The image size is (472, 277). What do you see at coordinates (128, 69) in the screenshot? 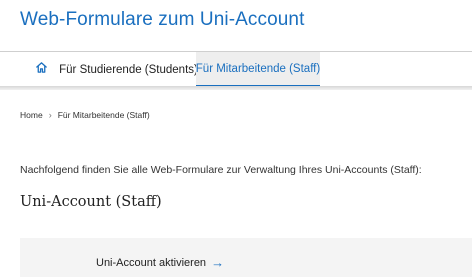
I see `nav-item-students: Für Studierende (Students)` at bounding box center [128, 69].